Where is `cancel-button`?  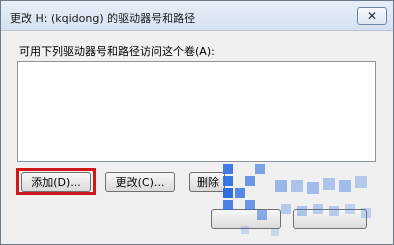 cancel-button is located at coordinates (330, 219).